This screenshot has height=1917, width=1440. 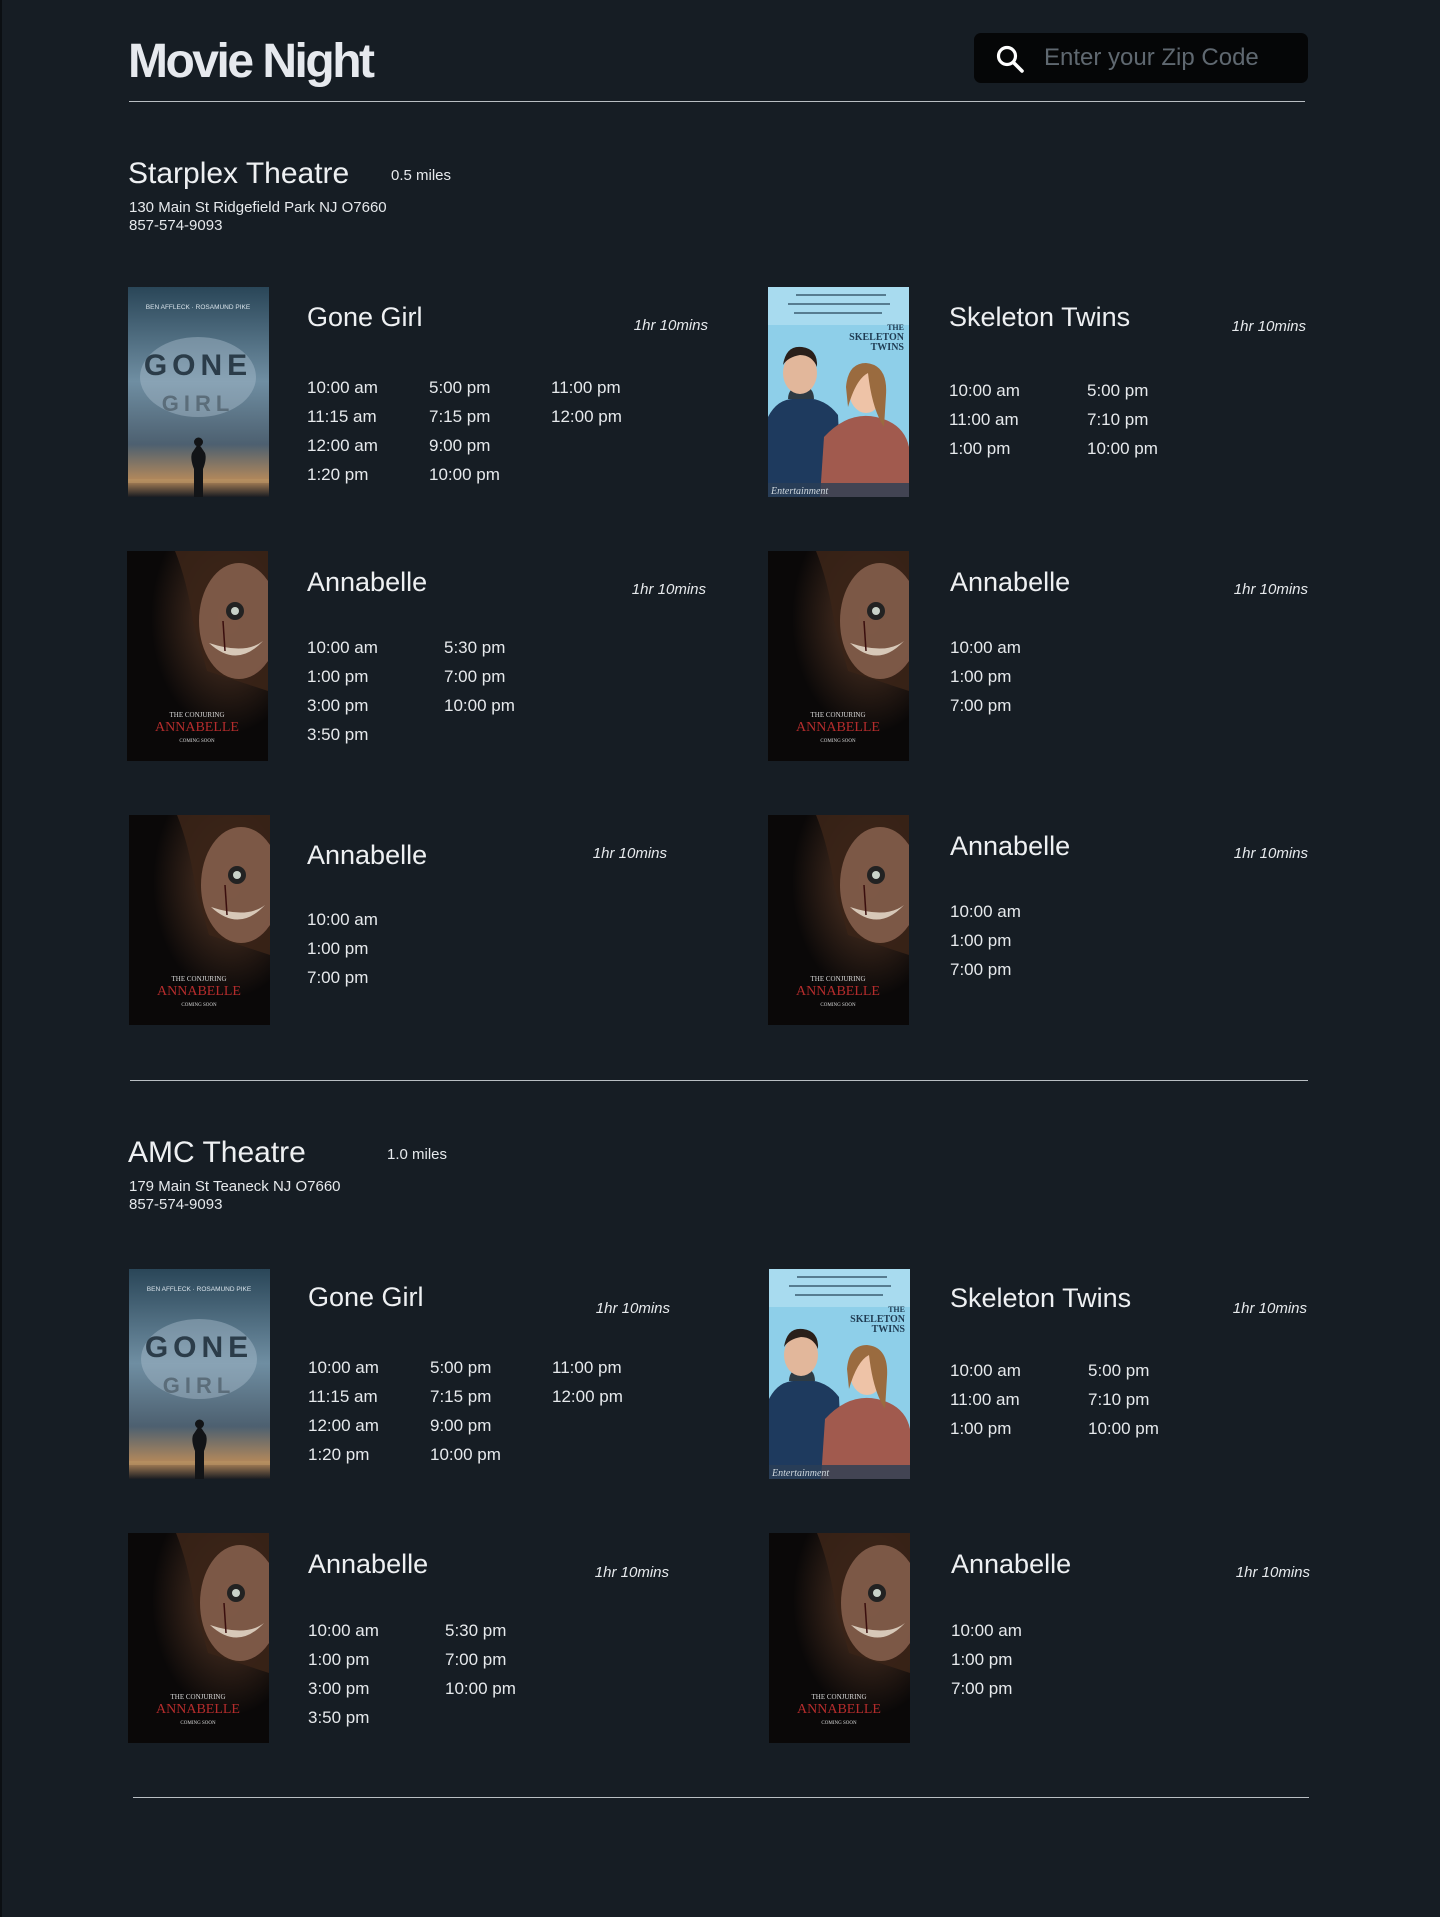 I want to click on showtime-column: 11:00 pm 12:00 pm, so click(x=587, y=1411).